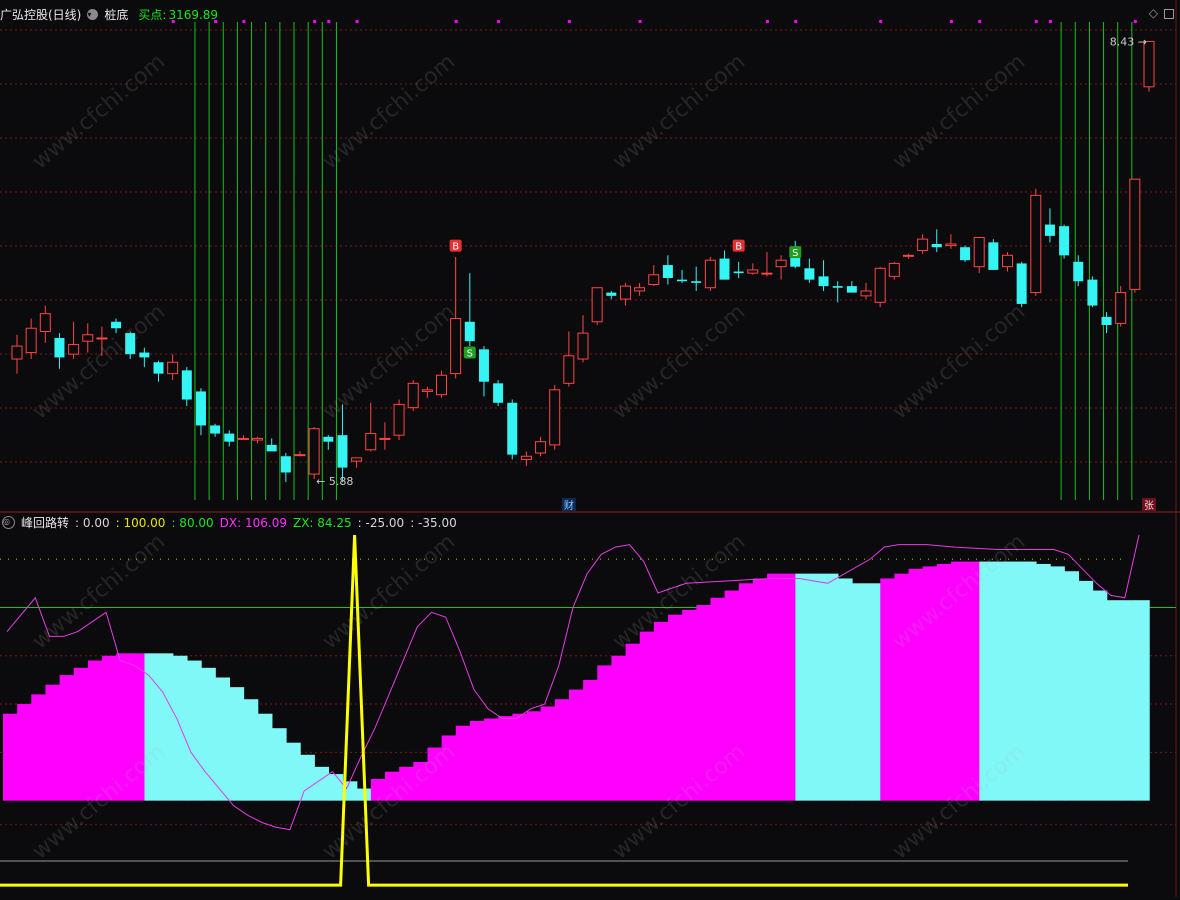  What do you see at coordinates (92, 522) in the screenshot?
I see `indicator-value-0: : 0.00` at bounding box center [92, 522].